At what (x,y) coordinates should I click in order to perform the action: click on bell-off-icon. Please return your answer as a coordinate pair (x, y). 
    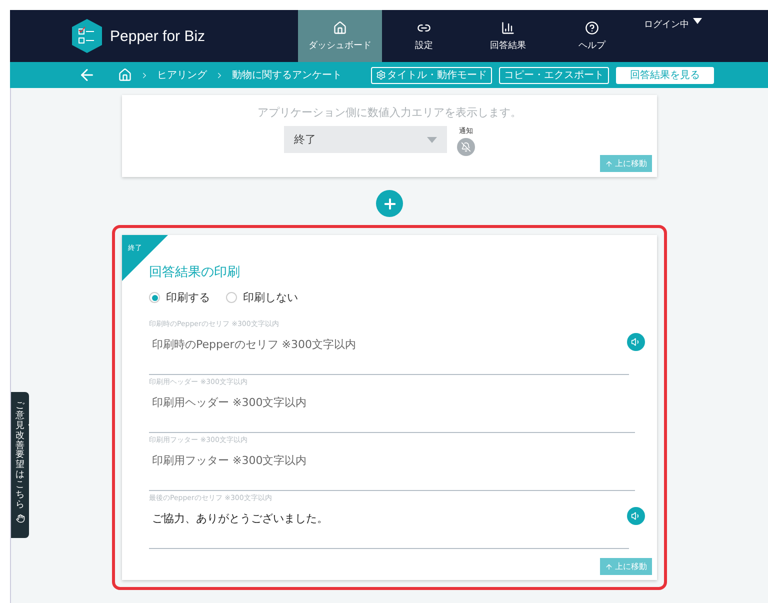
    Looking at the image, I should click on (466, 147).